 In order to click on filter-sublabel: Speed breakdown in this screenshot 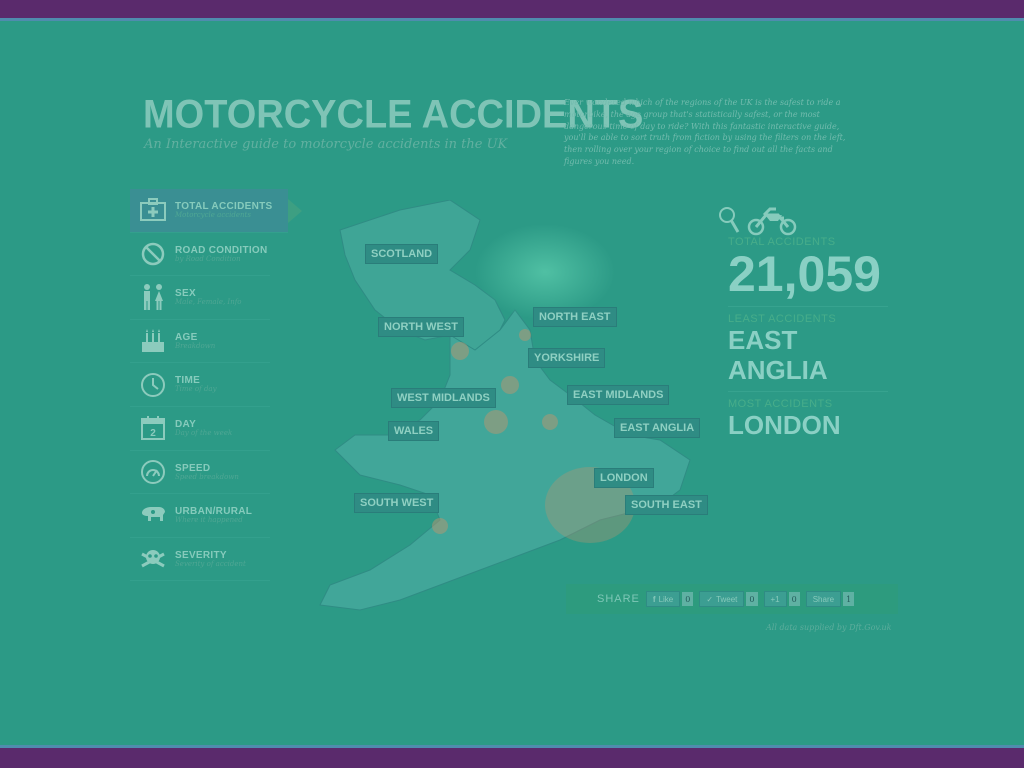, I will do `click(207, 476)`.